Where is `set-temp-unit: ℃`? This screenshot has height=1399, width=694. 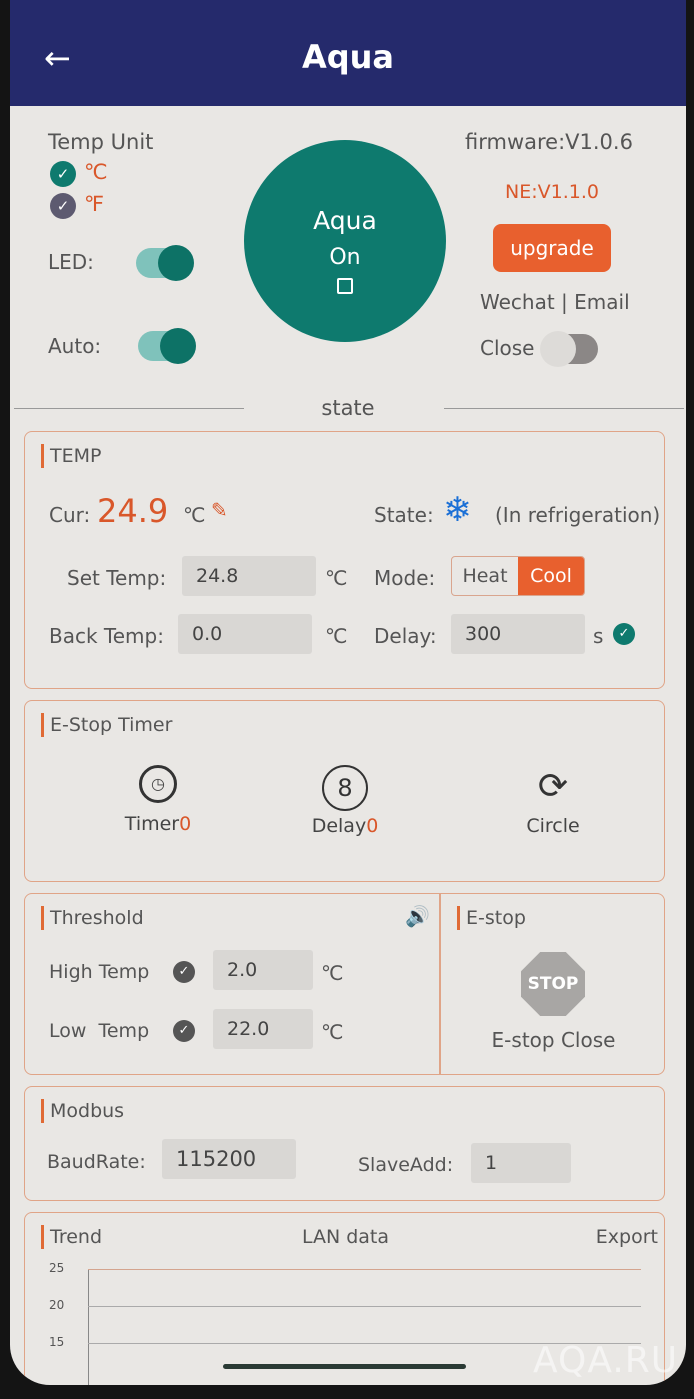
set-temp-unit: ℃ is located at coordinates (336, 578).